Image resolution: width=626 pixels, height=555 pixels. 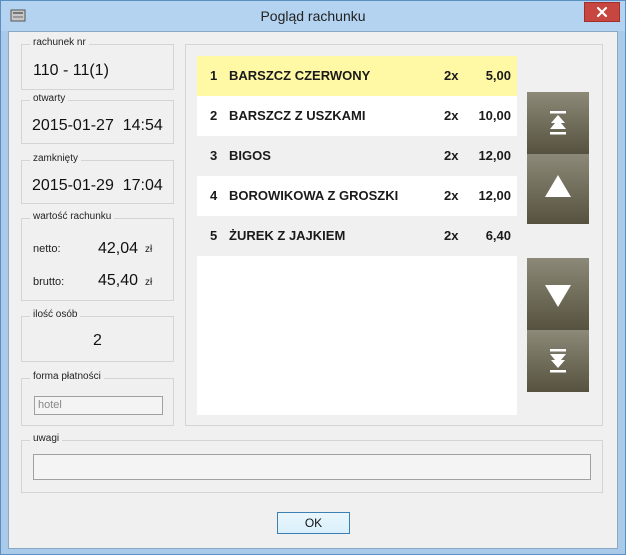 What do you see at coordinates (214, 115) in the screenshot?
I see `item-number: 2` at bounding box center [214, 115].